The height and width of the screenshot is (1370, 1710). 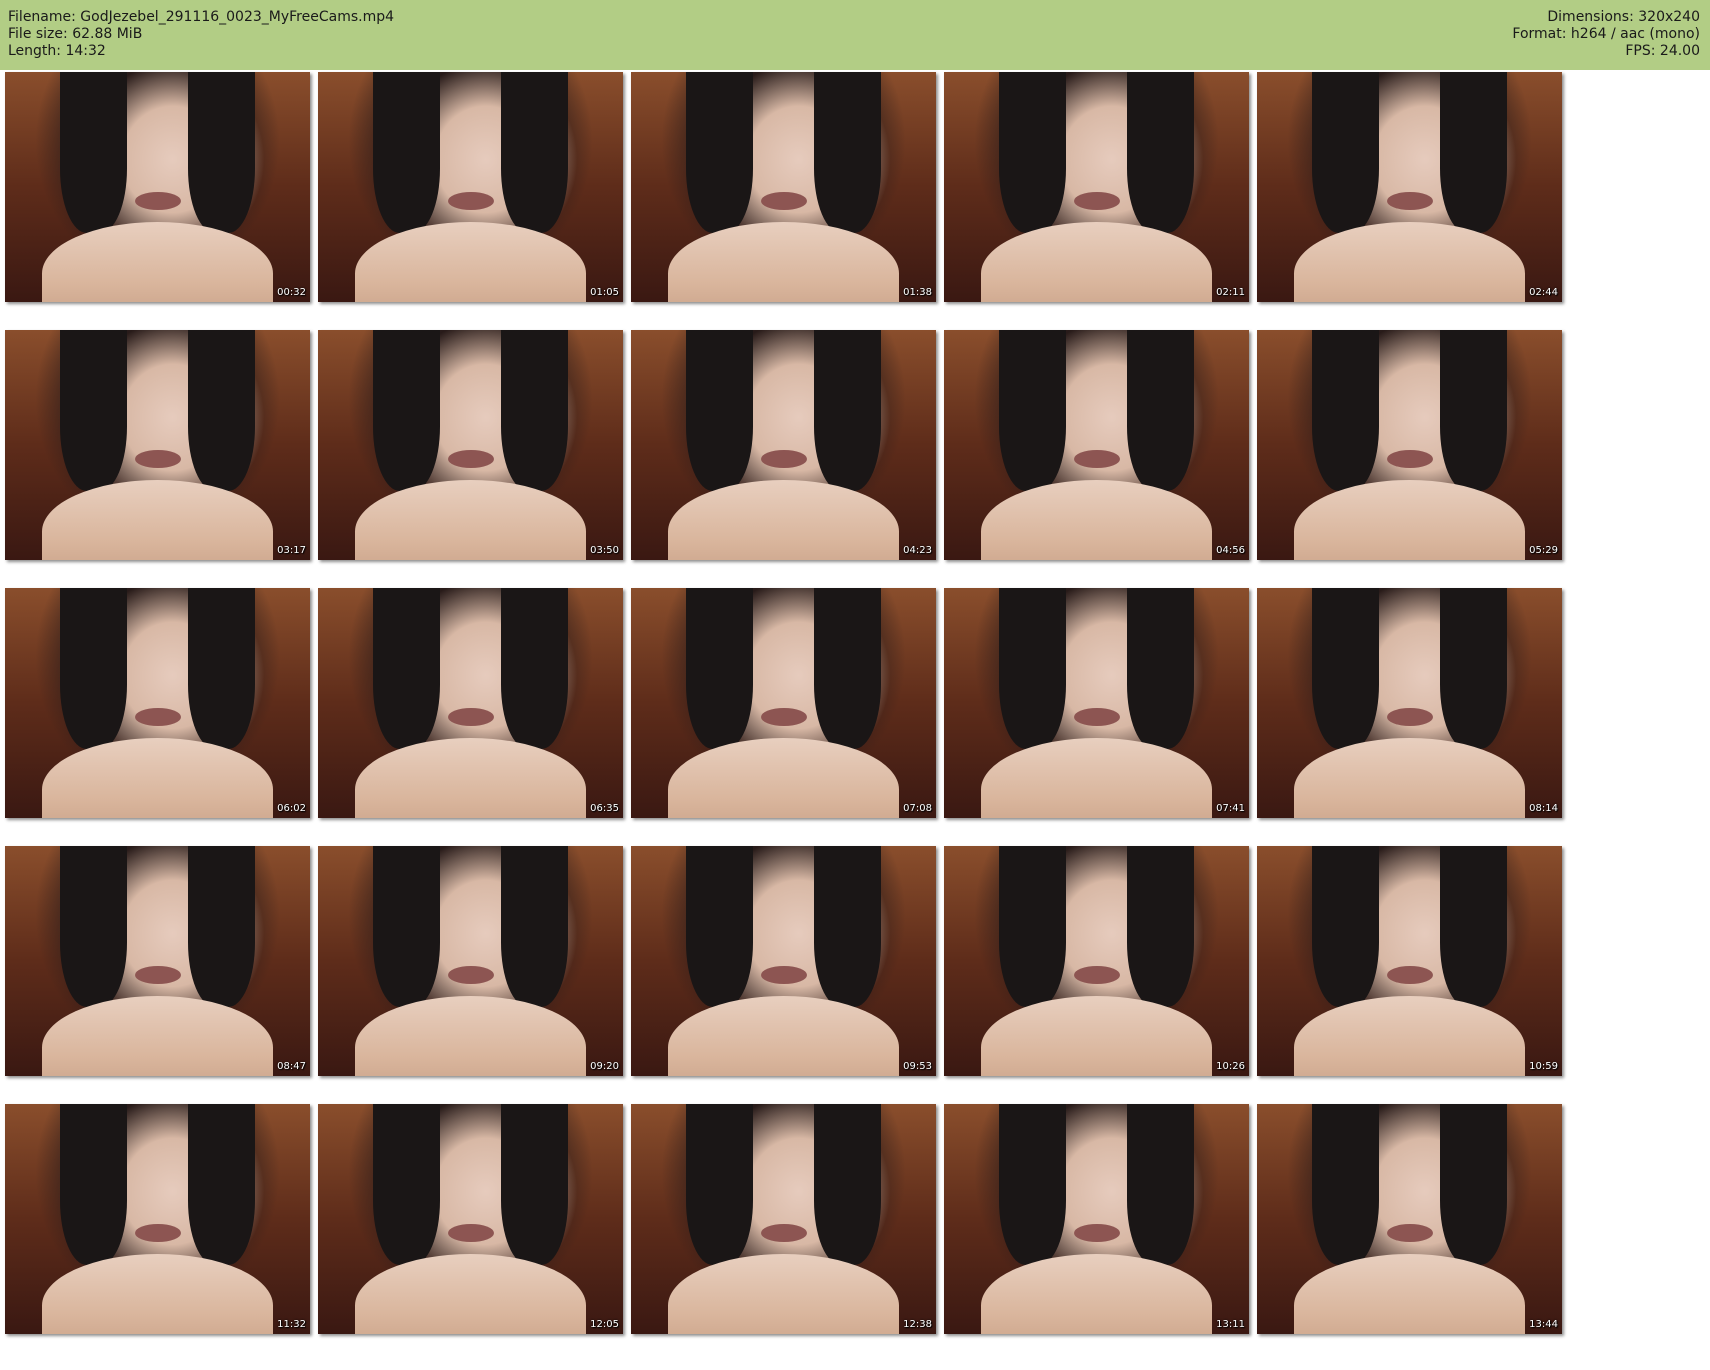 What do you see at coordinates (1543, 550) in the screenshot?
I see `timestamp-label: 05:29` at bounding box center [1543, 550].